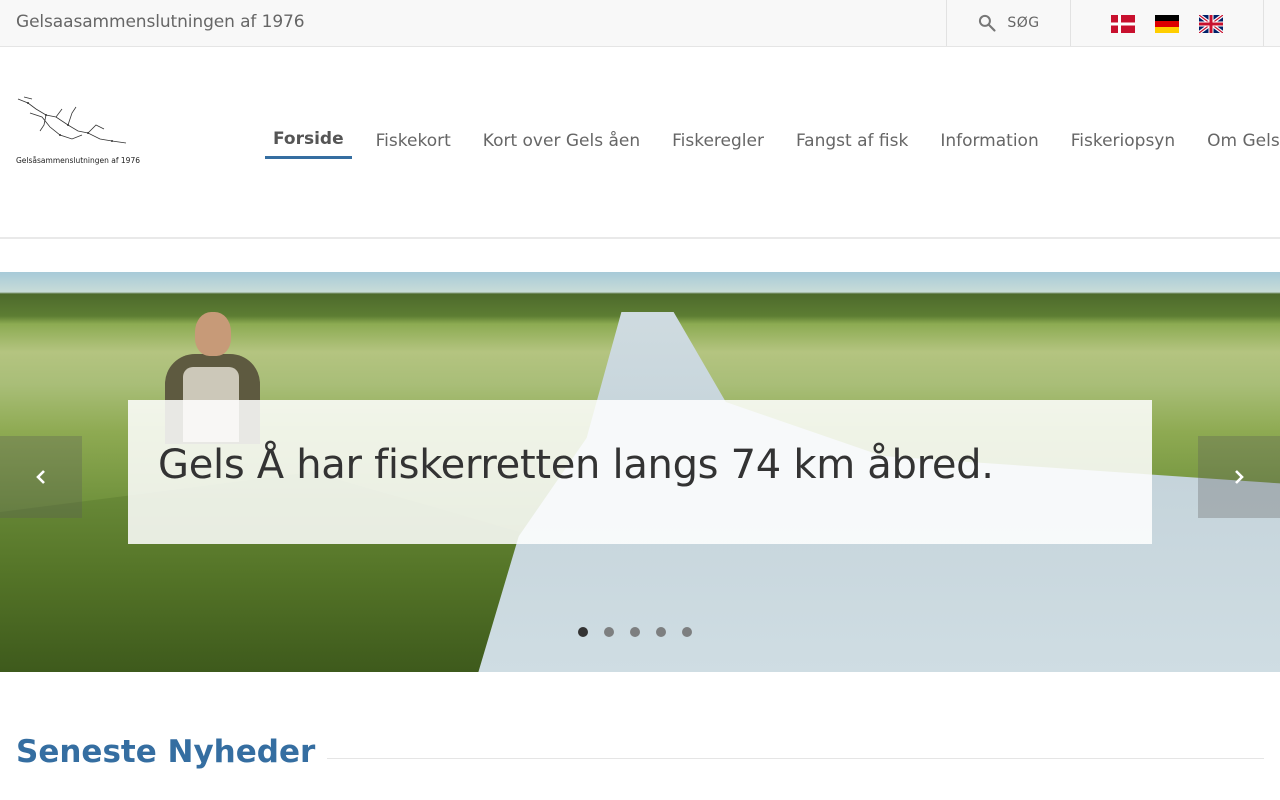  What do you see at coordinates (72, 120) in the screenshot?
I see `river-map-logo-icon` at bounding box center [72, 120].